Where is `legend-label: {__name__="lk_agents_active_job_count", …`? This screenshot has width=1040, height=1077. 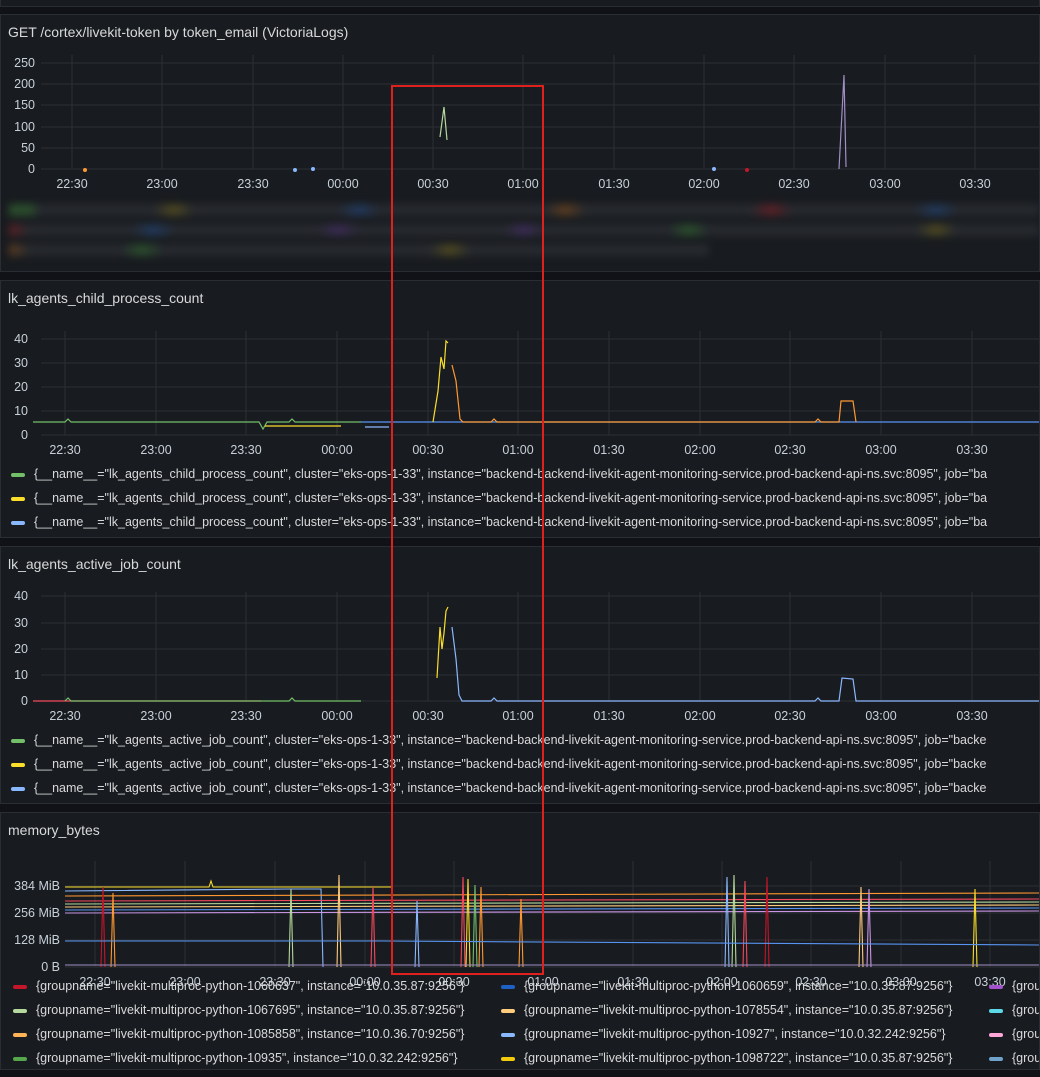
legend-label: {__name__="lk_agents_active_job_count", … is located at coordinates (510, 764).